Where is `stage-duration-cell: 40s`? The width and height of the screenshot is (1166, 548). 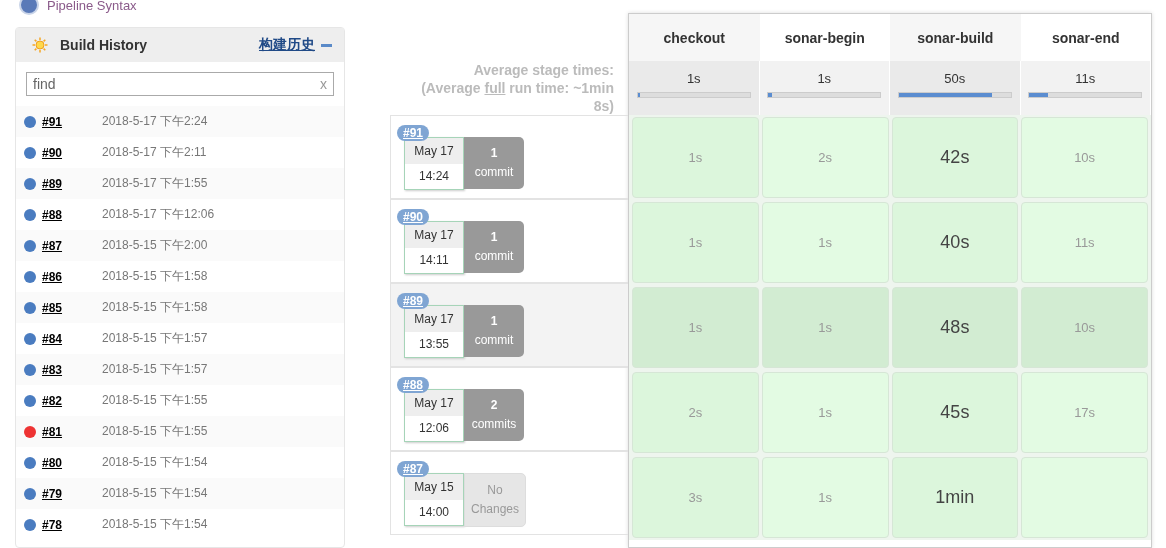
stage-duration-cell: 40s is located at coordinates (955, 242).